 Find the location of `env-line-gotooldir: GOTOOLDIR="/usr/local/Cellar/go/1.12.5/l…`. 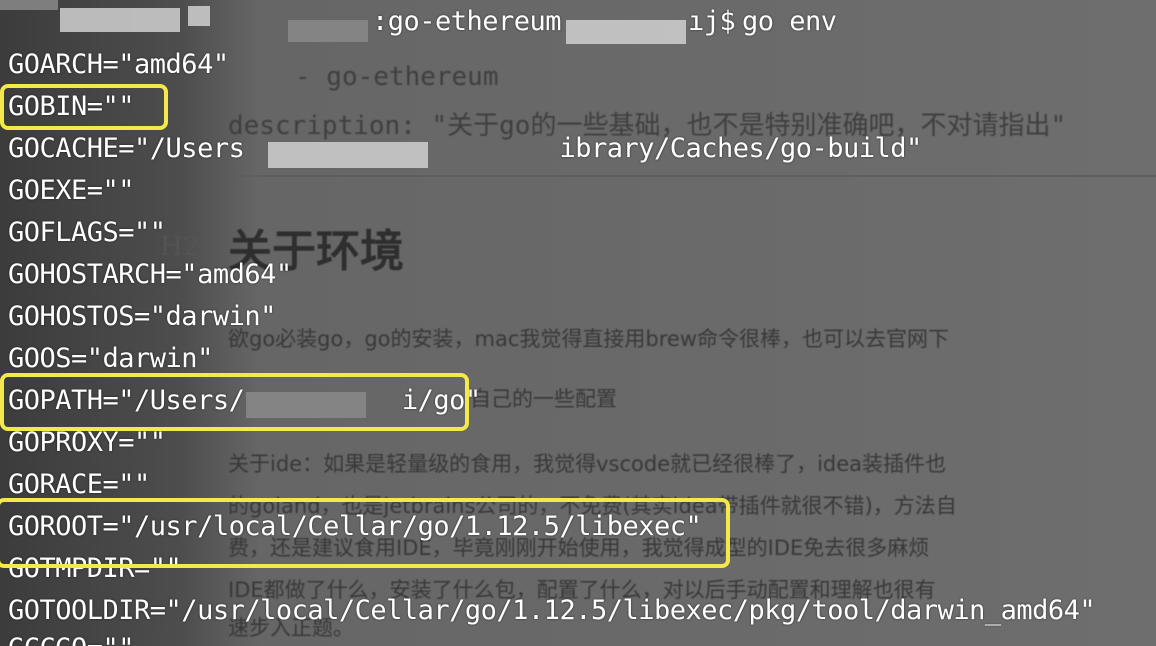

env-line-gotooldir: GOTOOLDIR="/usr/local/Cellar/go/1.12.5/l… is located at coordinates (552, 610).